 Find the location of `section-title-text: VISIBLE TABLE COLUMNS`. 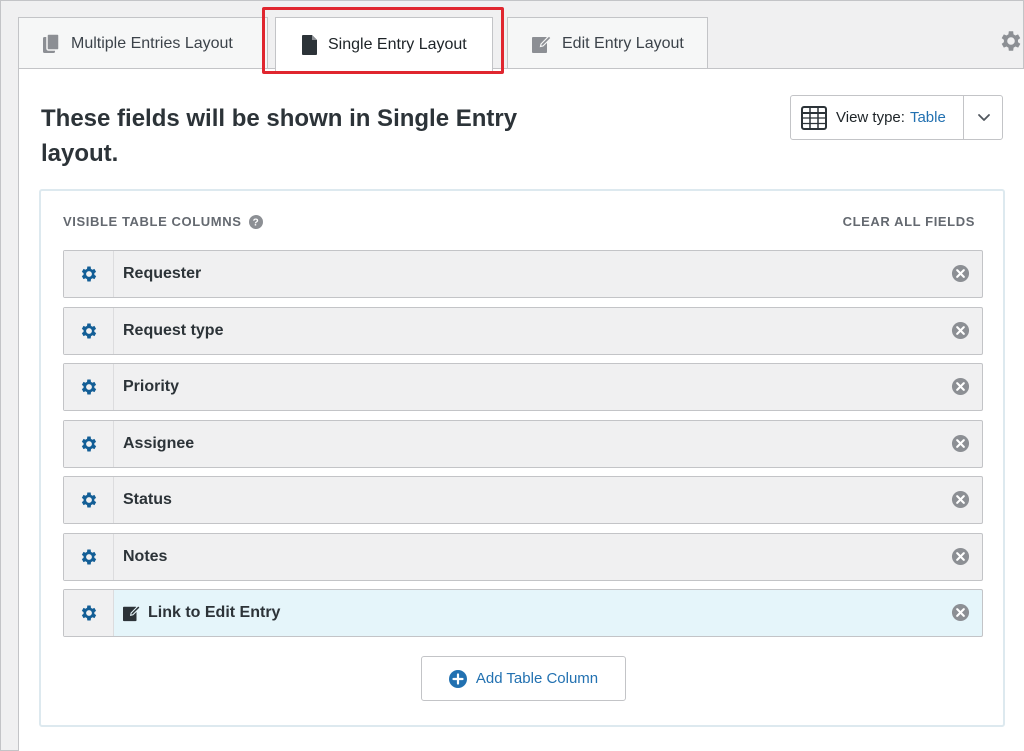

section-title-text: VISIBLE TABLE COLUMNS is located at coordinates (152, 221).